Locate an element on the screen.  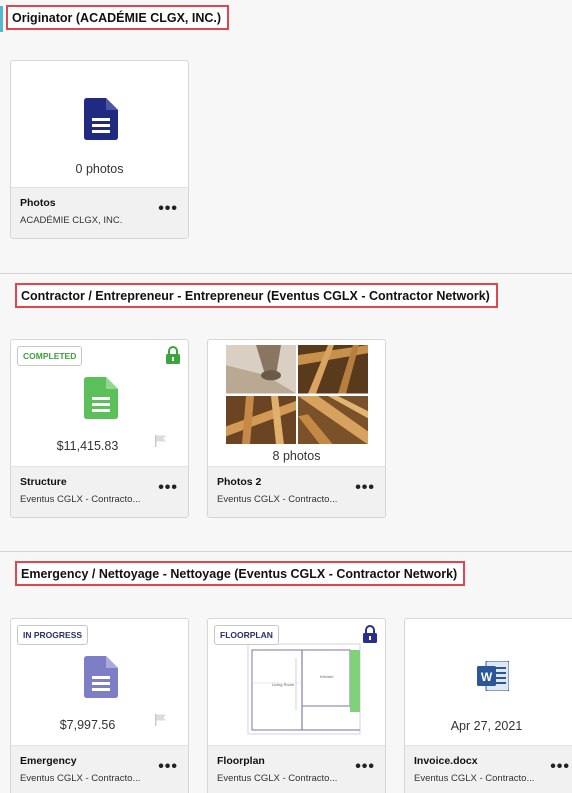
card-structure: COMPLETED $11,415.83 Structure Eventus C is located at coordinates (99, 428).